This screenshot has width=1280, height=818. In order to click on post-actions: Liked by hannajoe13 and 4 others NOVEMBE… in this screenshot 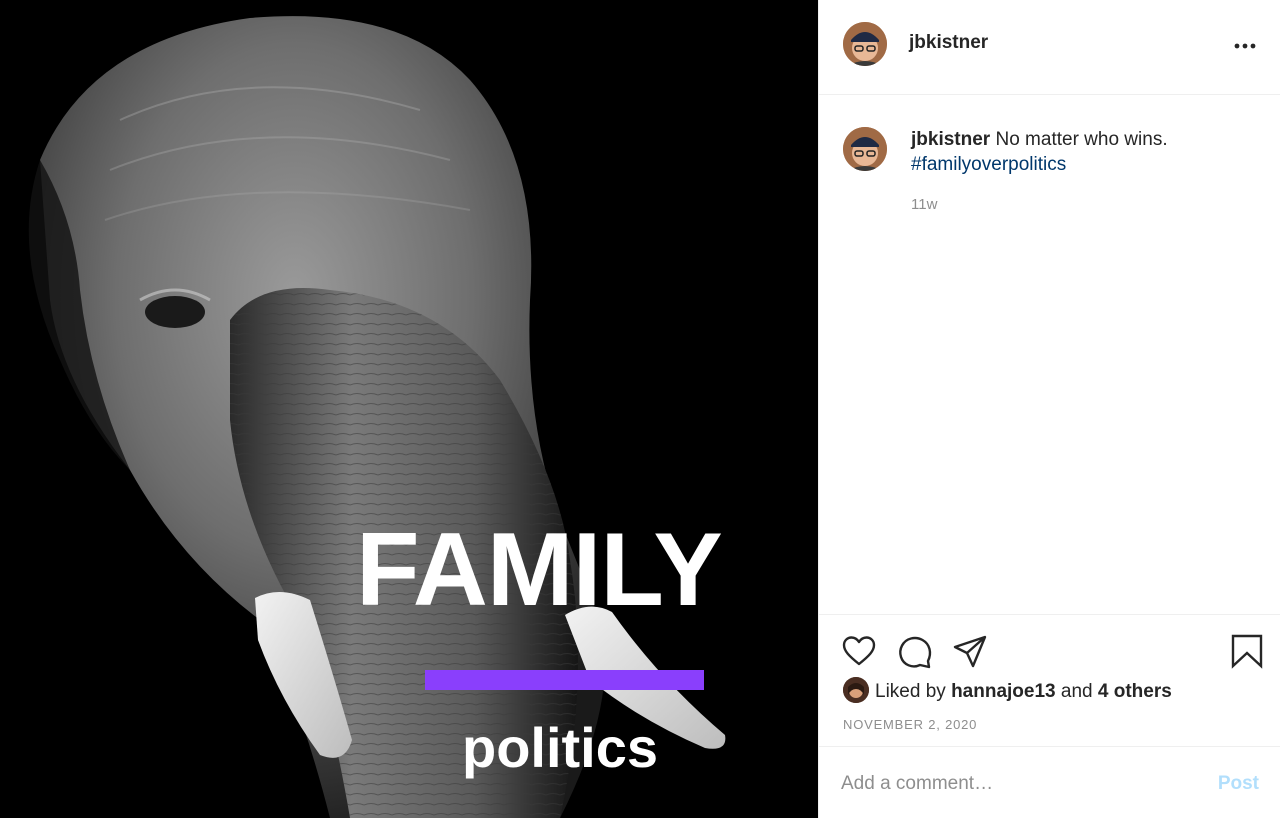, I will do `click(1049, 680)`.